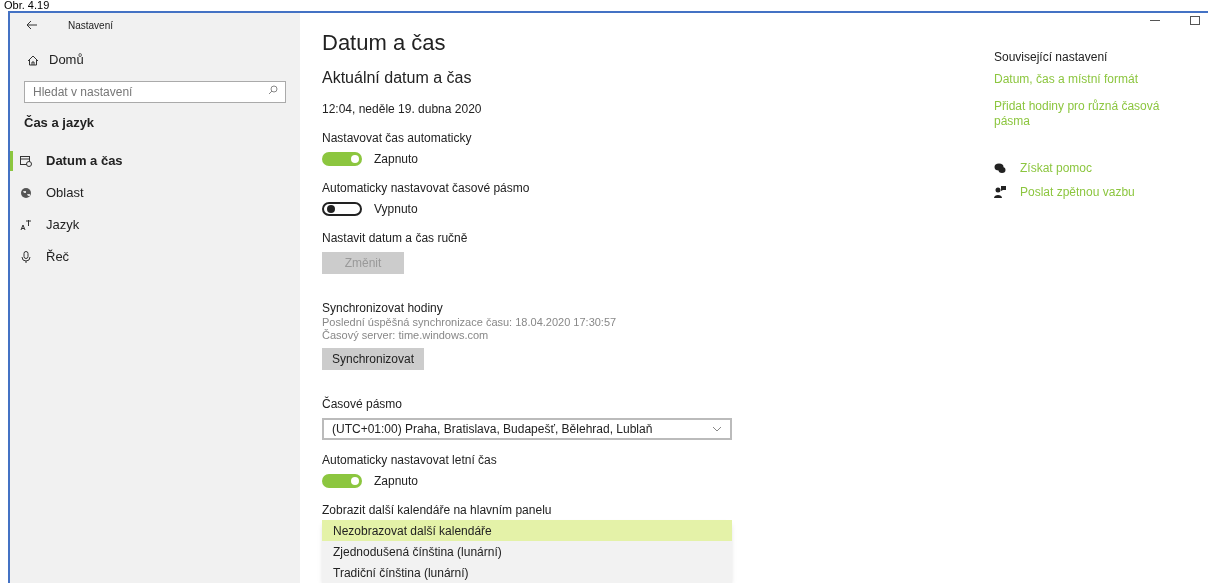 Image resolution: width=1208 pixels, height=583 pixels. I want to click on setting-label: Zobrazit další kalendáře na hlavním panelu, so click(437, 510).